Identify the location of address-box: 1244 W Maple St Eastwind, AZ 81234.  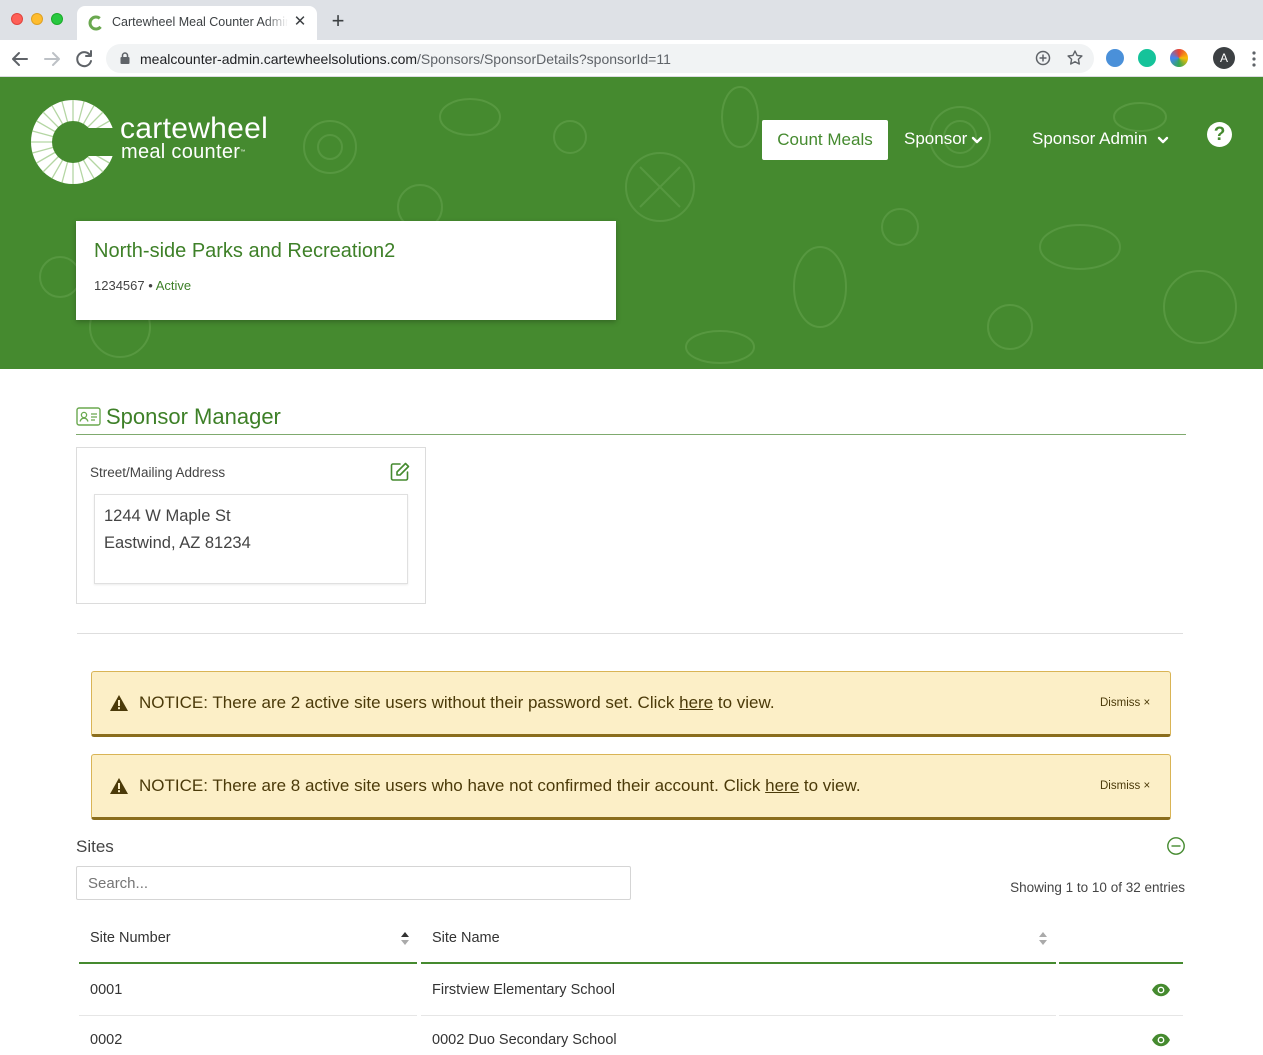
(251, 539).